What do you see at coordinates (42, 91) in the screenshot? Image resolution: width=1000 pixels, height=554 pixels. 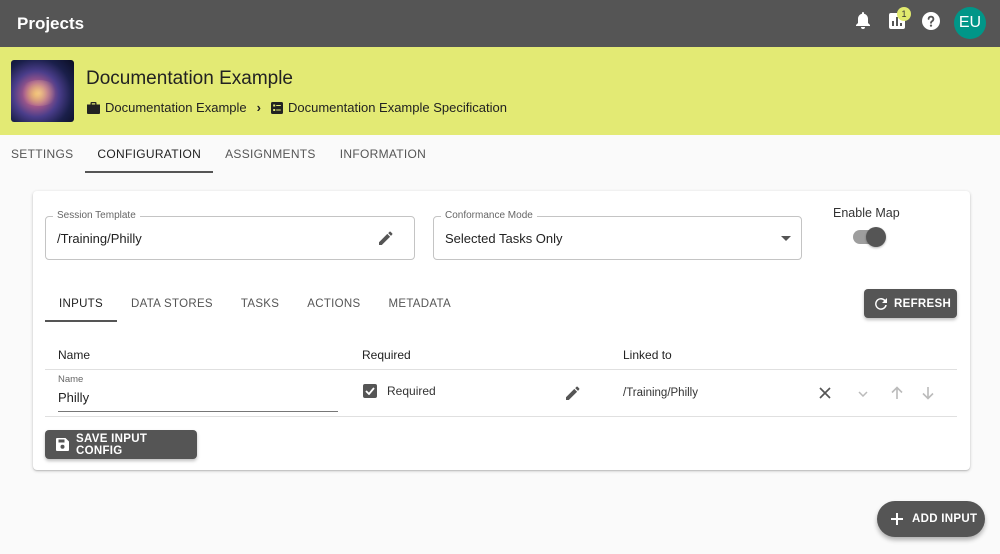 I see `project-thumbnail` at bounding box center [42, 91].